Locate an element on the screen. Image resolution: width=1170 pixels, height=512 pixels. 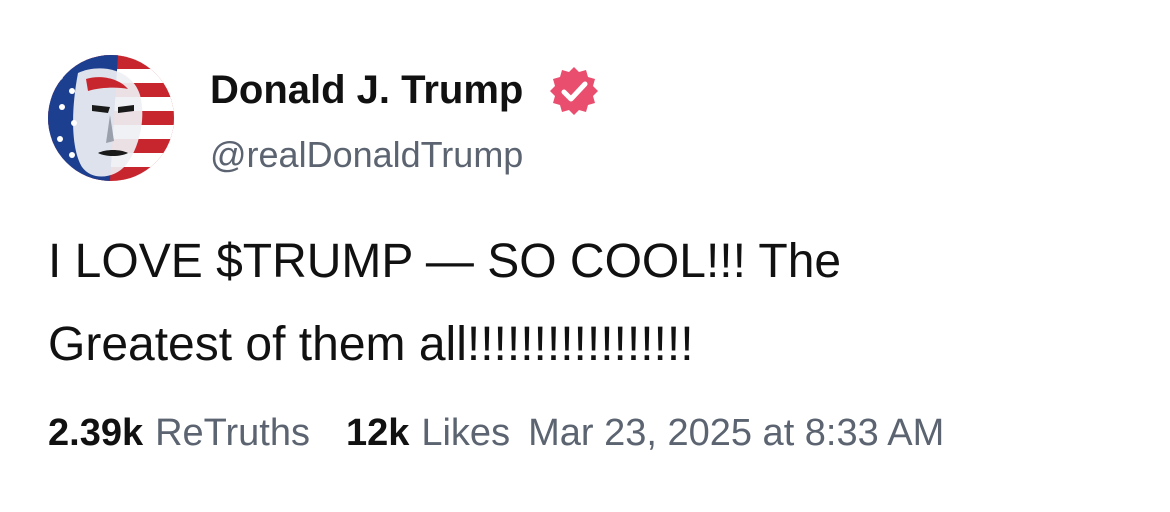
retruths-label: ReTruths is located at coordinates (232, 433).